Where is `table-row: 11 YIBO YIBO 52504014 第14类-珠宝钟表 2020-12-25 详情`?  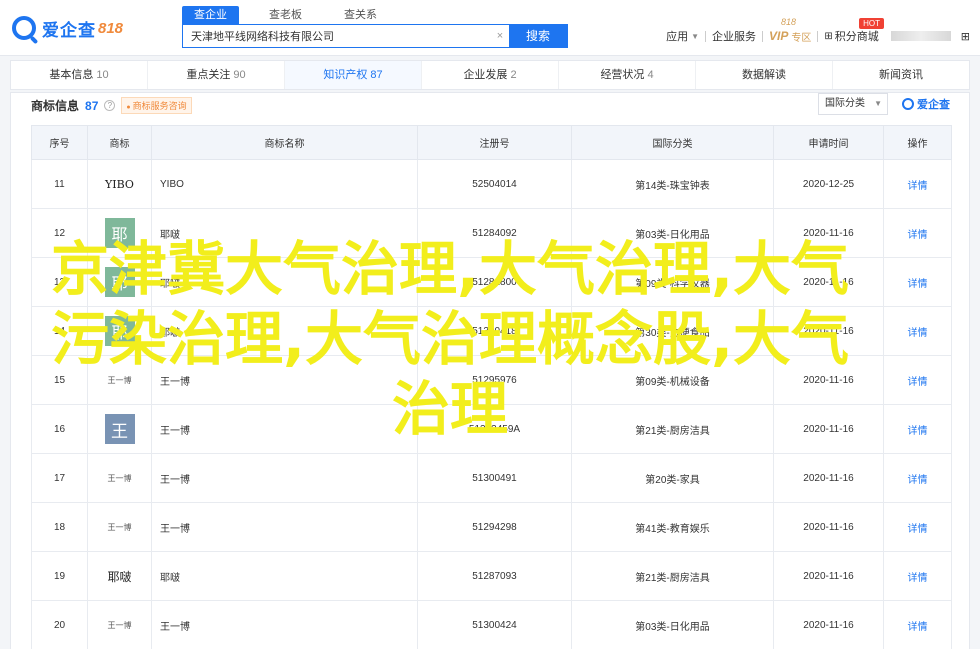 table-row: 11 YIBO YIBO 52504014 第14类-珠宝钟表 2020-12-25 详情 is located at coordinates (491, 184).